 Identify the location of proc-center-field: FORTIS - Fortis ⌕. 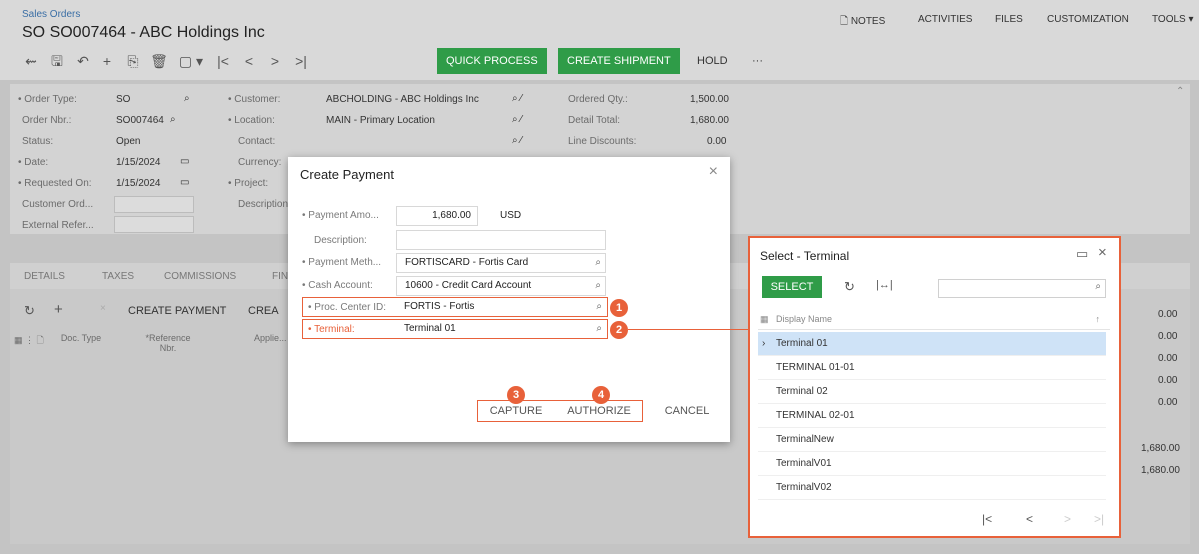
(501, 307).